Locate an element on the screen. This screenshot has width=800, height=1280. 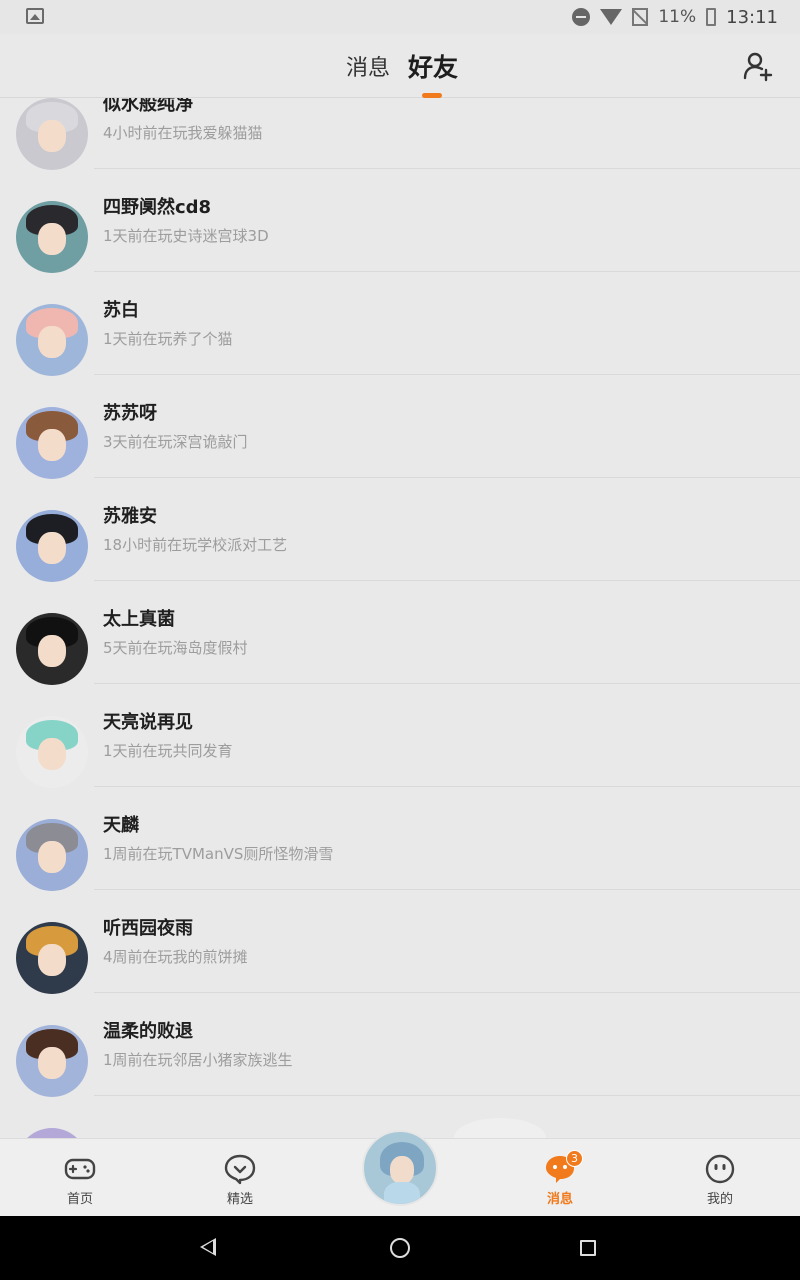
image-notification-icon is located at coordinates (35, 16).